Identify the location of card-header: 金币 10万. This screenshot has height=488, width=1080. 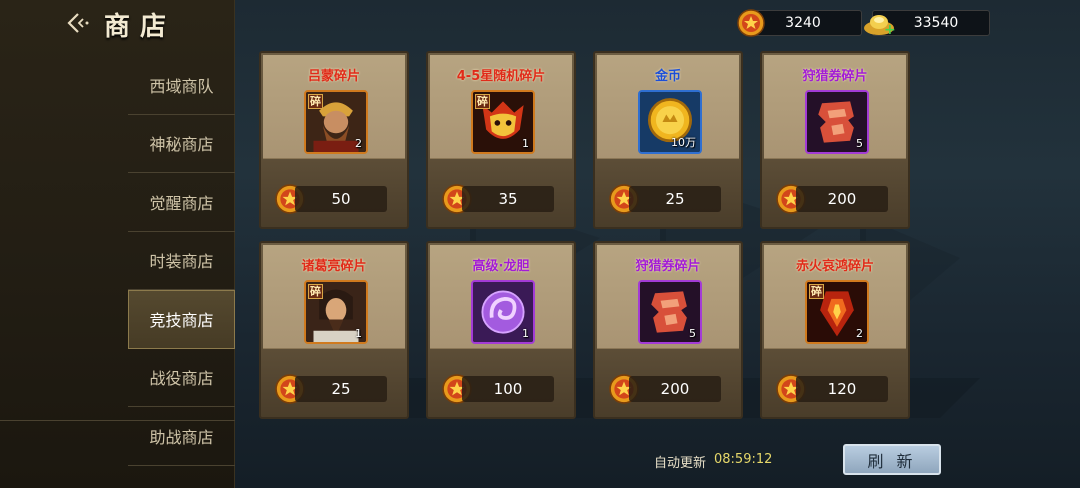
(668, 107).